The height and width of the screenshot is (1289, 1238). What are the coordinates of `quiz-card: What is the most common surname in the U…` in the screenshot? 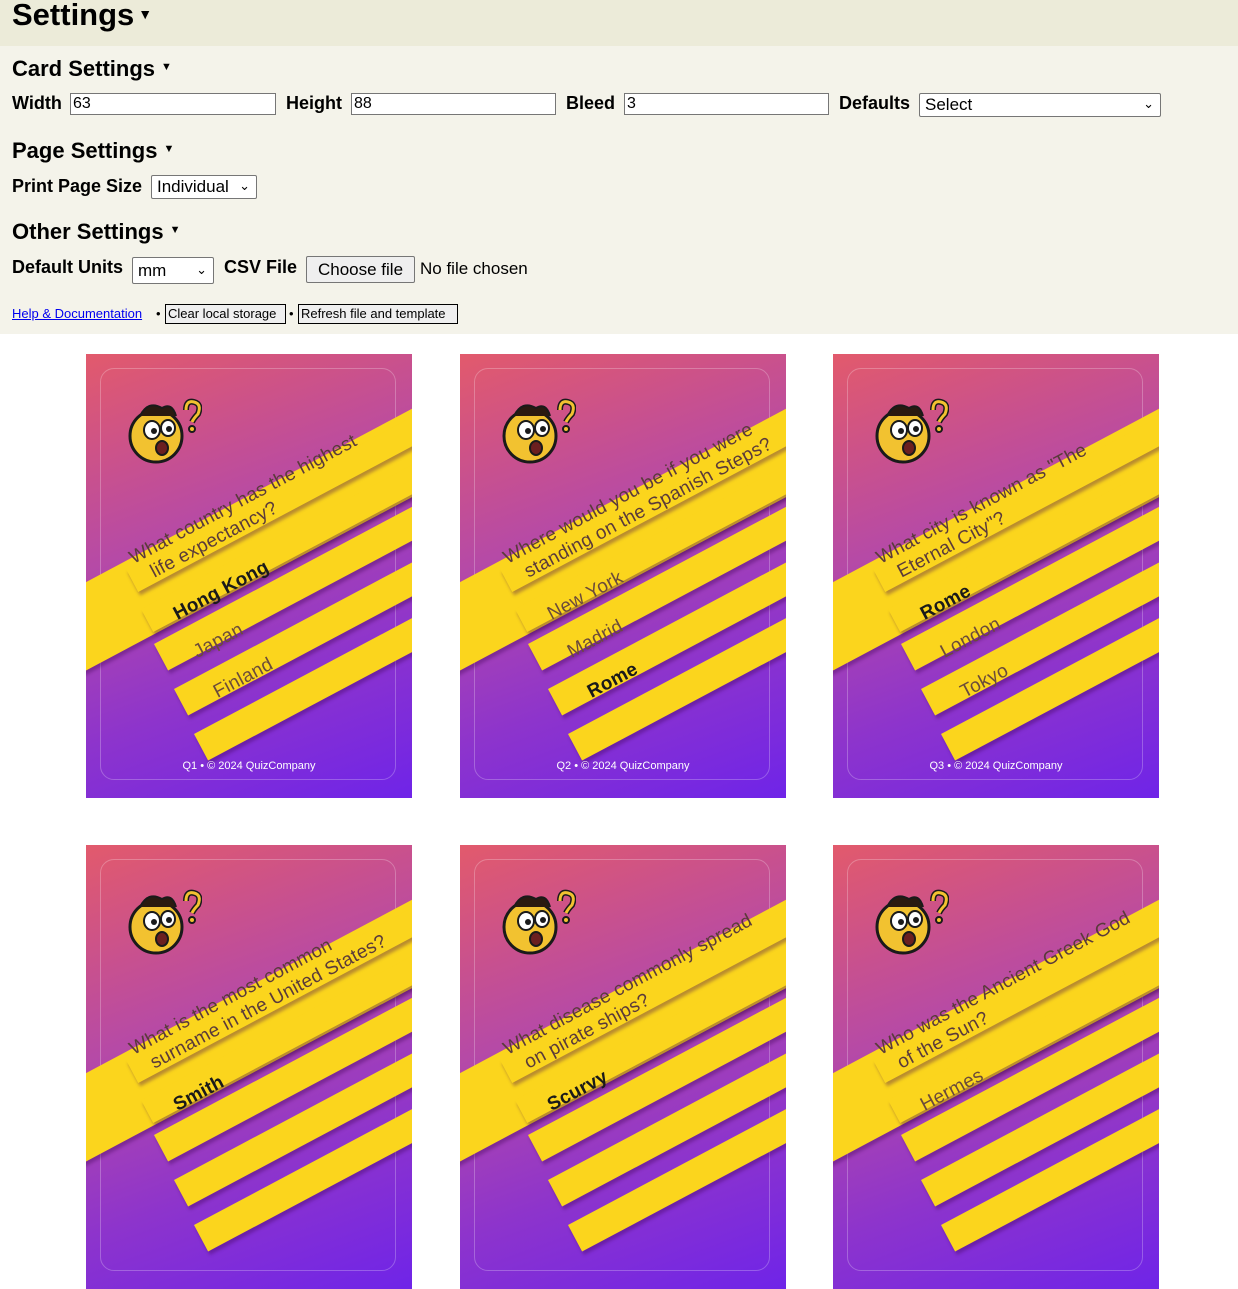 It's located at (249, 1067).